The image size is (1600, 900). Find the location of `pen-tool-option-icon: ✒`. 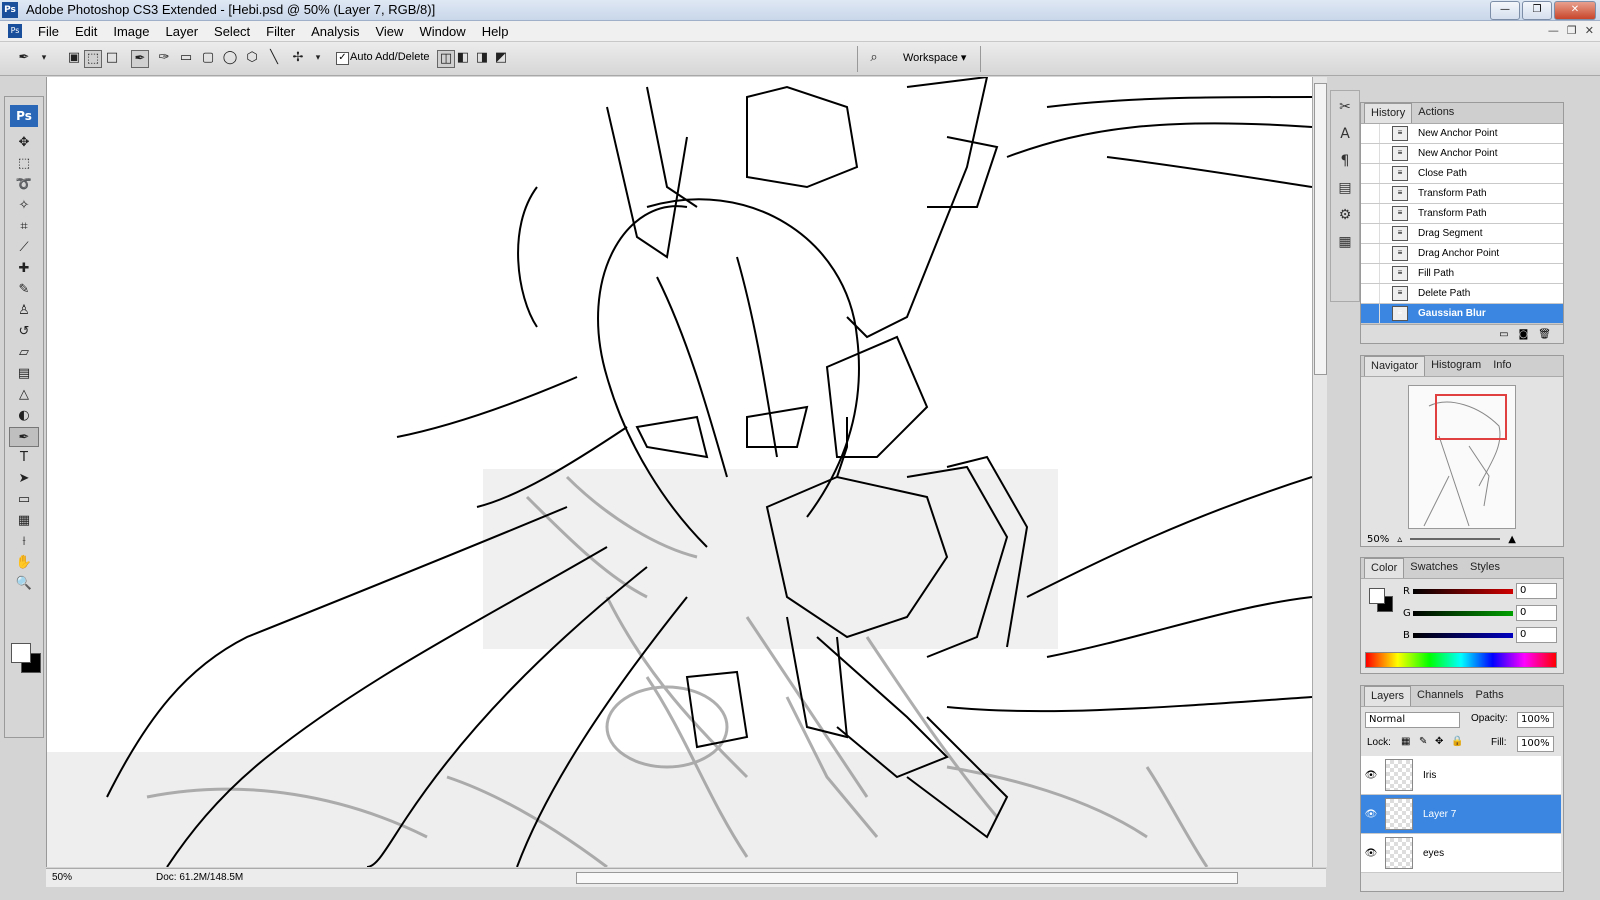

pen-tool-option-icon: ✒ is located at coordinates (140, 59).